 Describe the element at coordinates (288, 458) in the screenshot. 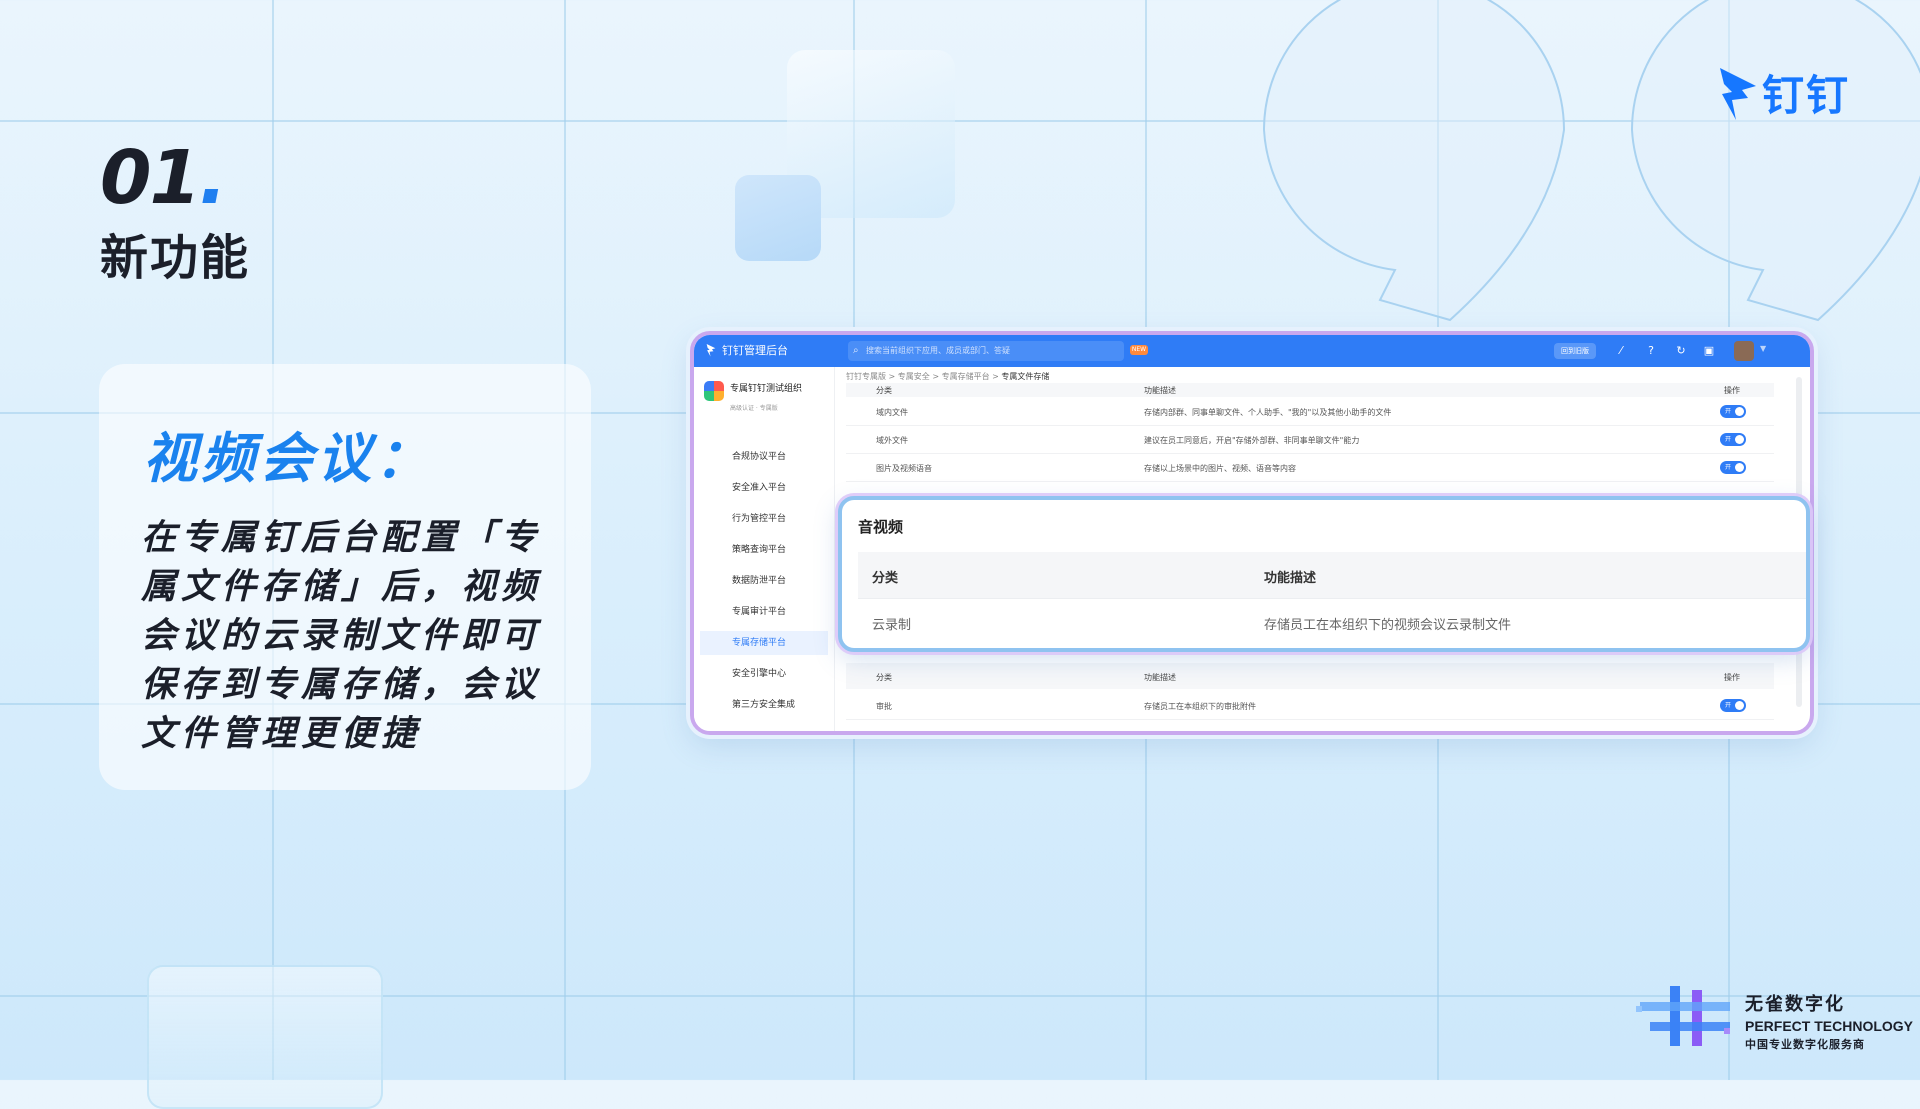

I see `info-card-title: 视频会议：` at that location.